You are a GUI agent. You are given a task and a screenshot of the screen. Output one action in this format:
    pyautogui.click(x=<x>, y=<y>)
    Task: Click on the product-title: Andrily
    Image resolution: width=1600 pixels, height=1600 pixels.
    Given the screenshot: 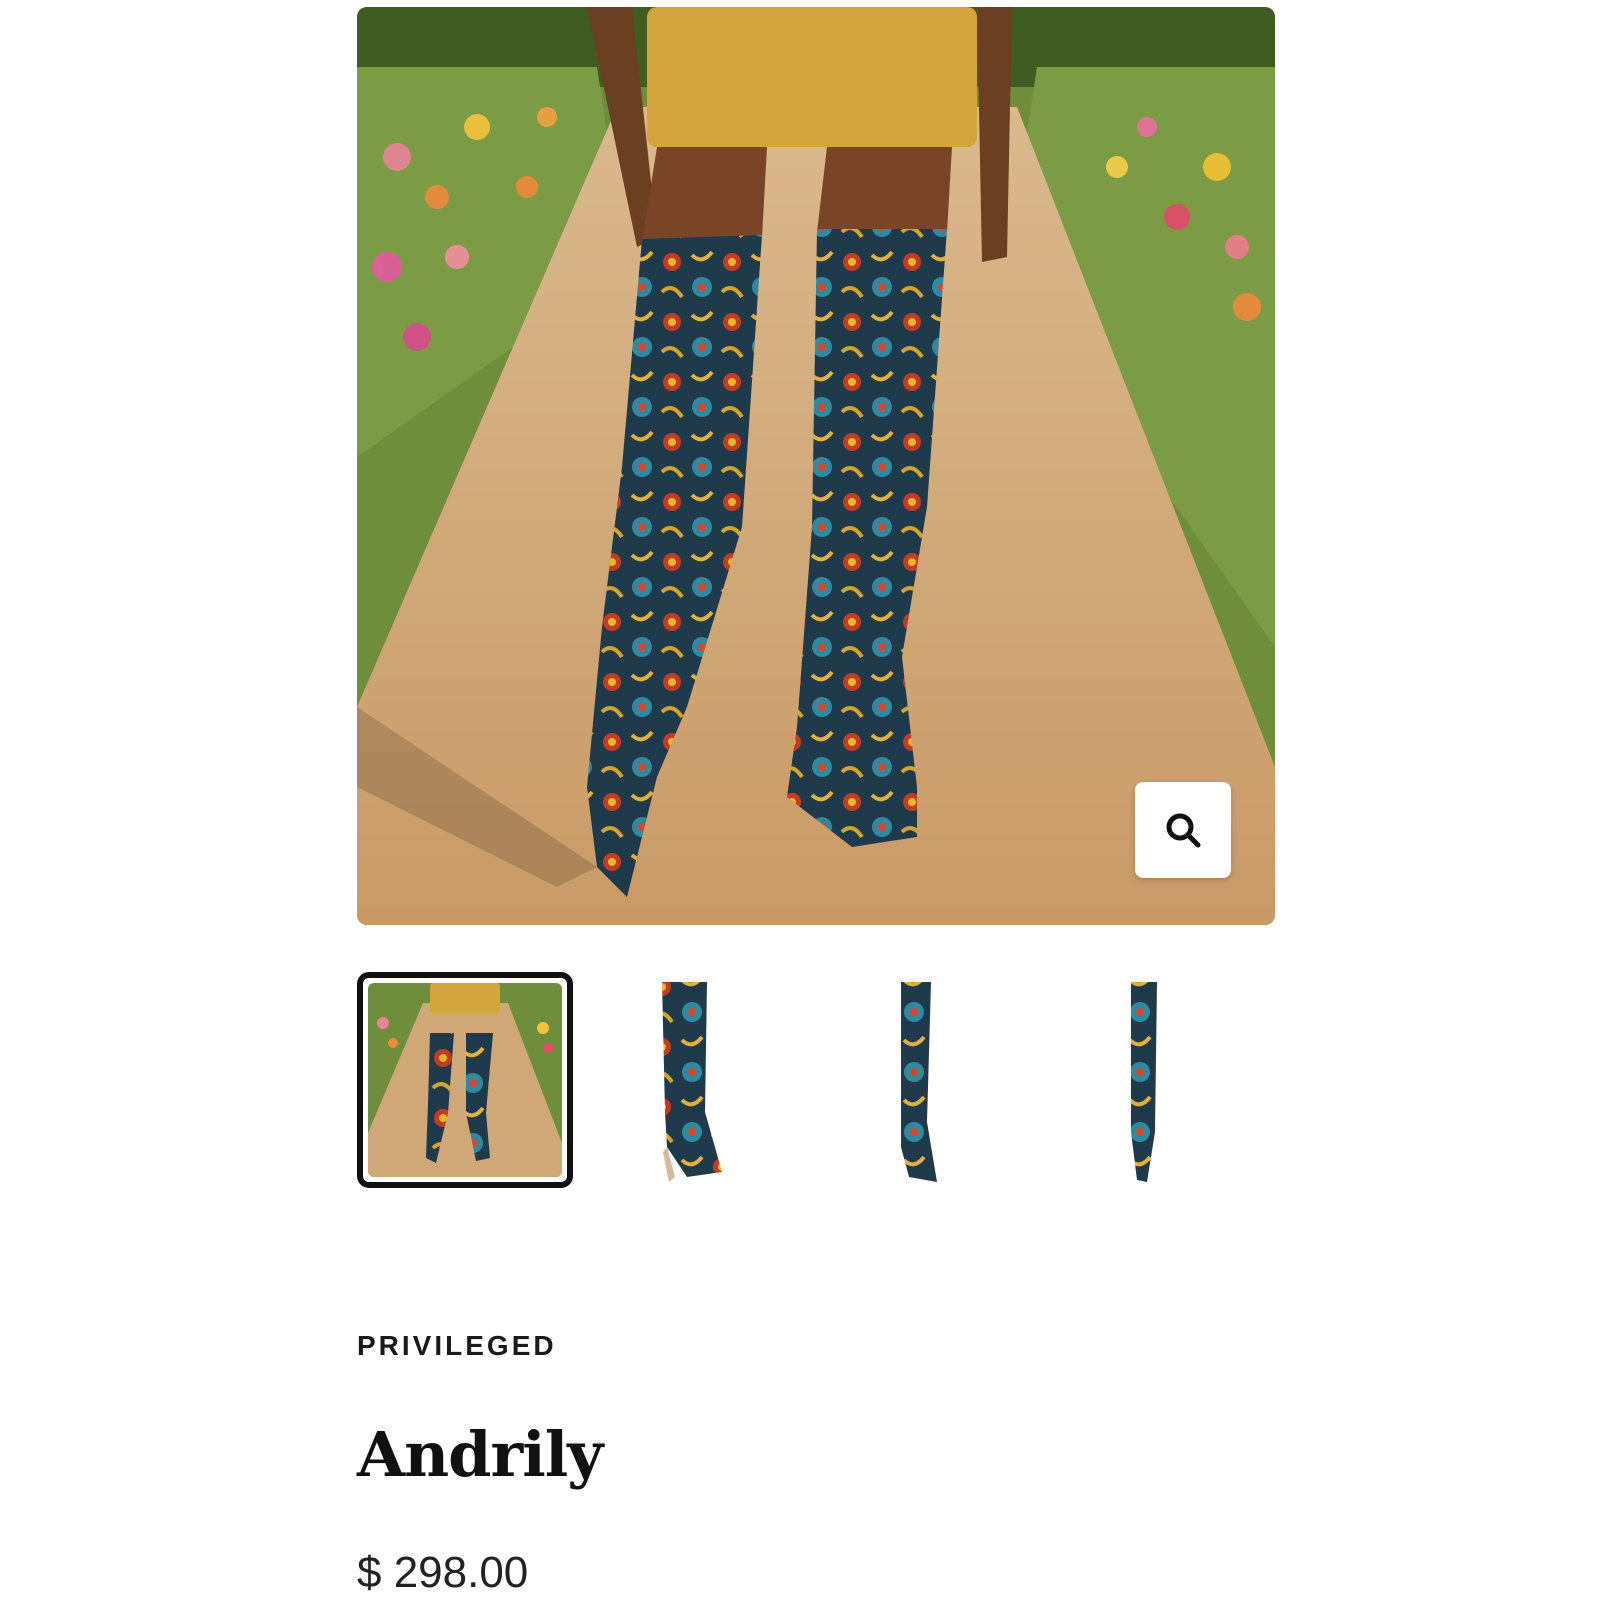 What is the action you would take?
    pyautogui.click(x=480, y=1454)
    